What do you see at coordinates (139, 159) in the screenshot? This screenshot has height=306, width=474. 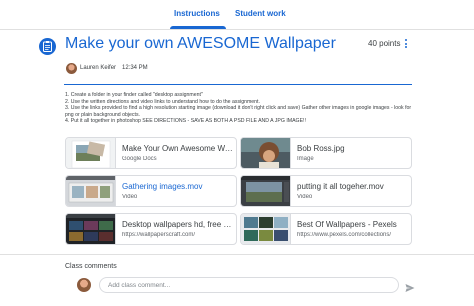 I see `attachment-type: Google Docs` at bounding box center [139, 159].